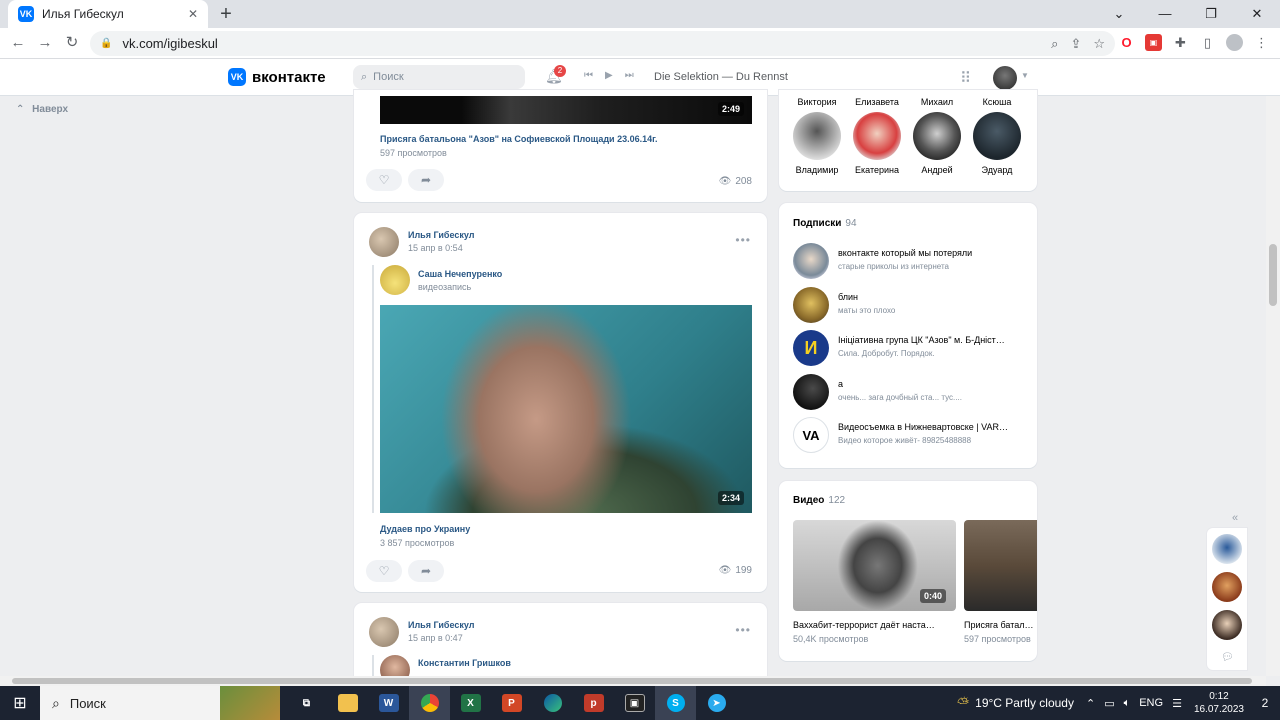 The image size is (1280, 720). Describe the element at coordinates (1219, 703) in the screenshot. I see `taskbar-clock: 0:12 16.07.2023` at that location.